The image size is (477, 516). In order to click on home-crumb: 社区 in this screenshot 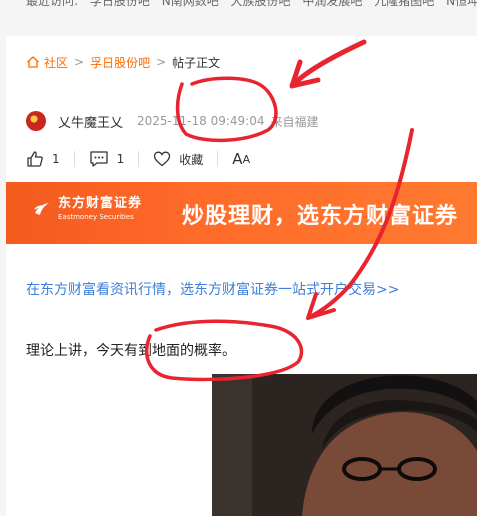, I will do `click(47, 62)`.